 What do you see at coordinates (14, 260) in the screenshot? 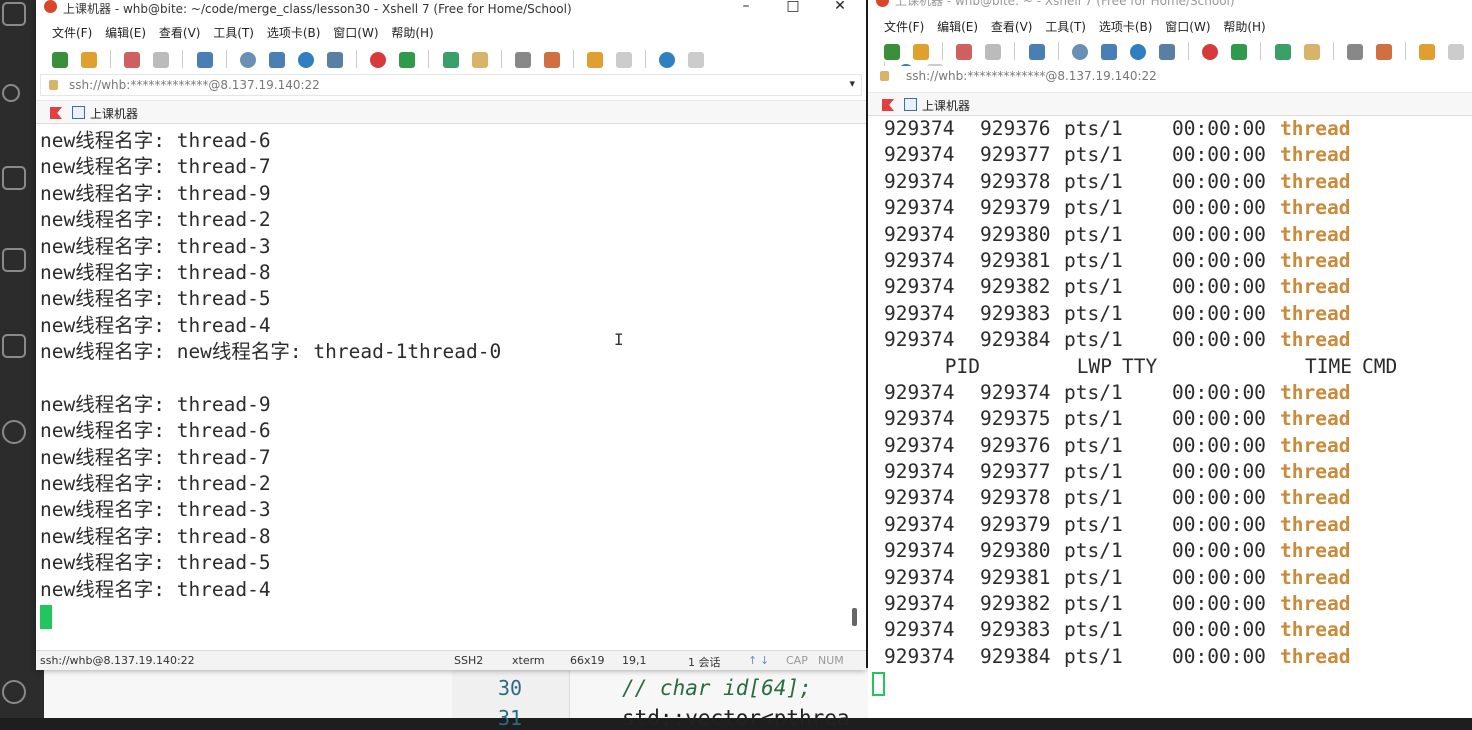
I see `extensions-icon` at bounding box center [14, 260].